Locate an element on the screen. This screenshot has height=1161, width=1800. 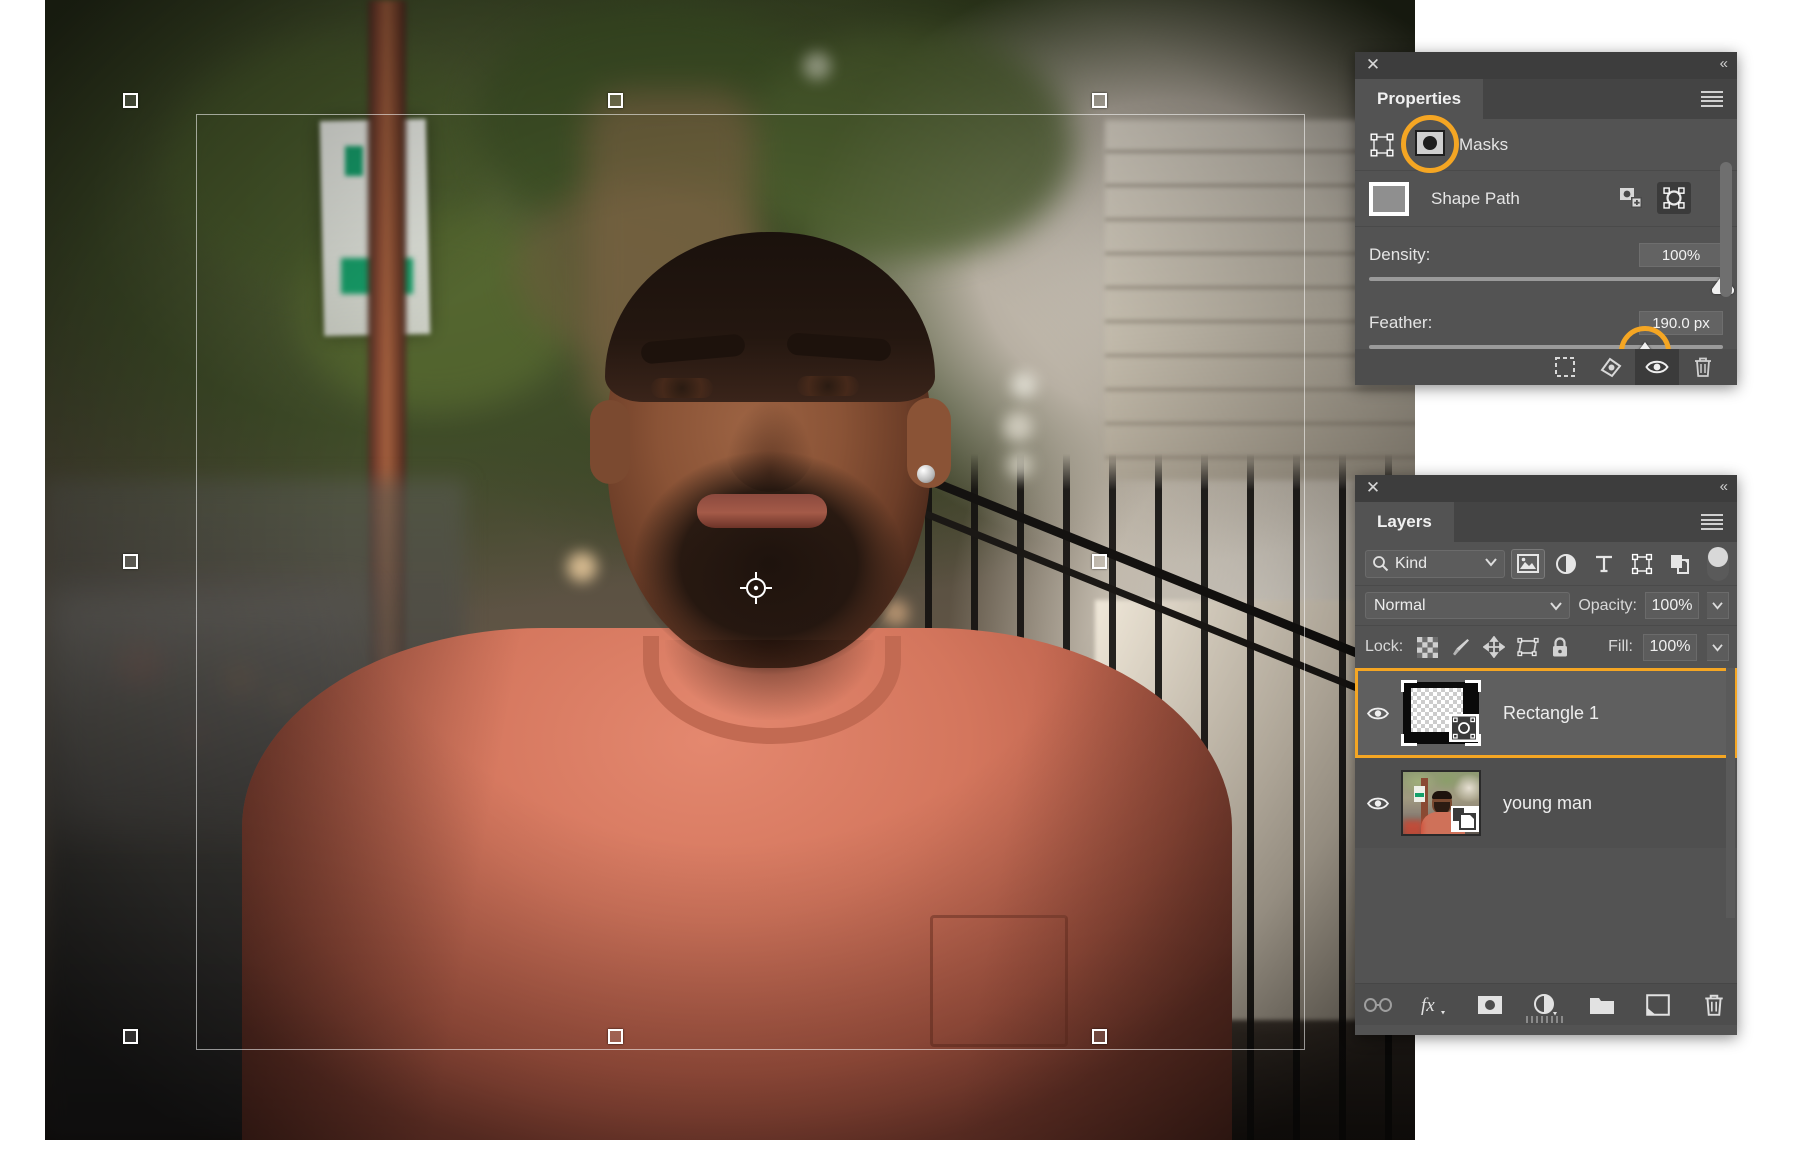
transform-reference-point-icon is located at coordinates (756, 588).